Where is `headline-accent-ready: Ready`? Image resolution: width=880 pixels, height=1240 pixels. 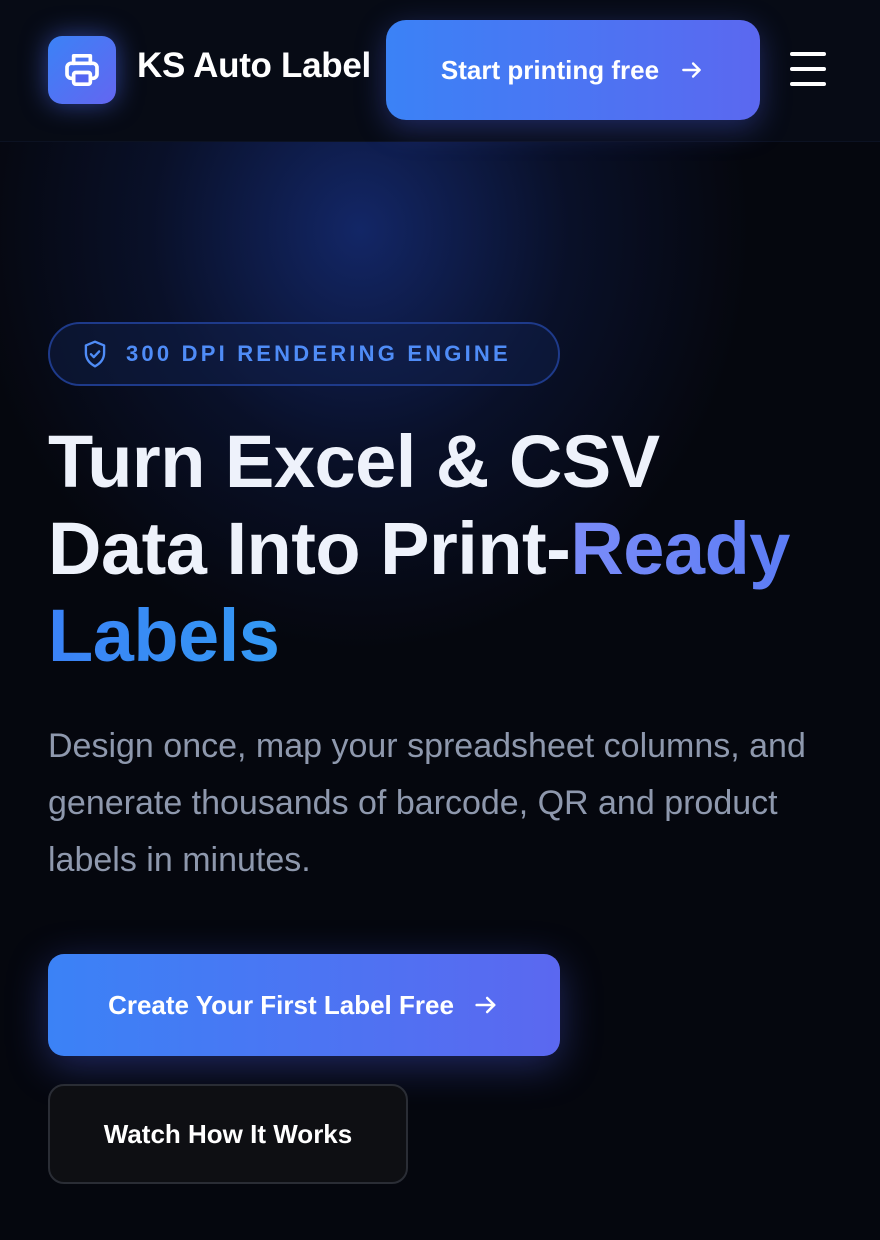 headline-accent-ready: Ready is located at coordinates (680, 548).